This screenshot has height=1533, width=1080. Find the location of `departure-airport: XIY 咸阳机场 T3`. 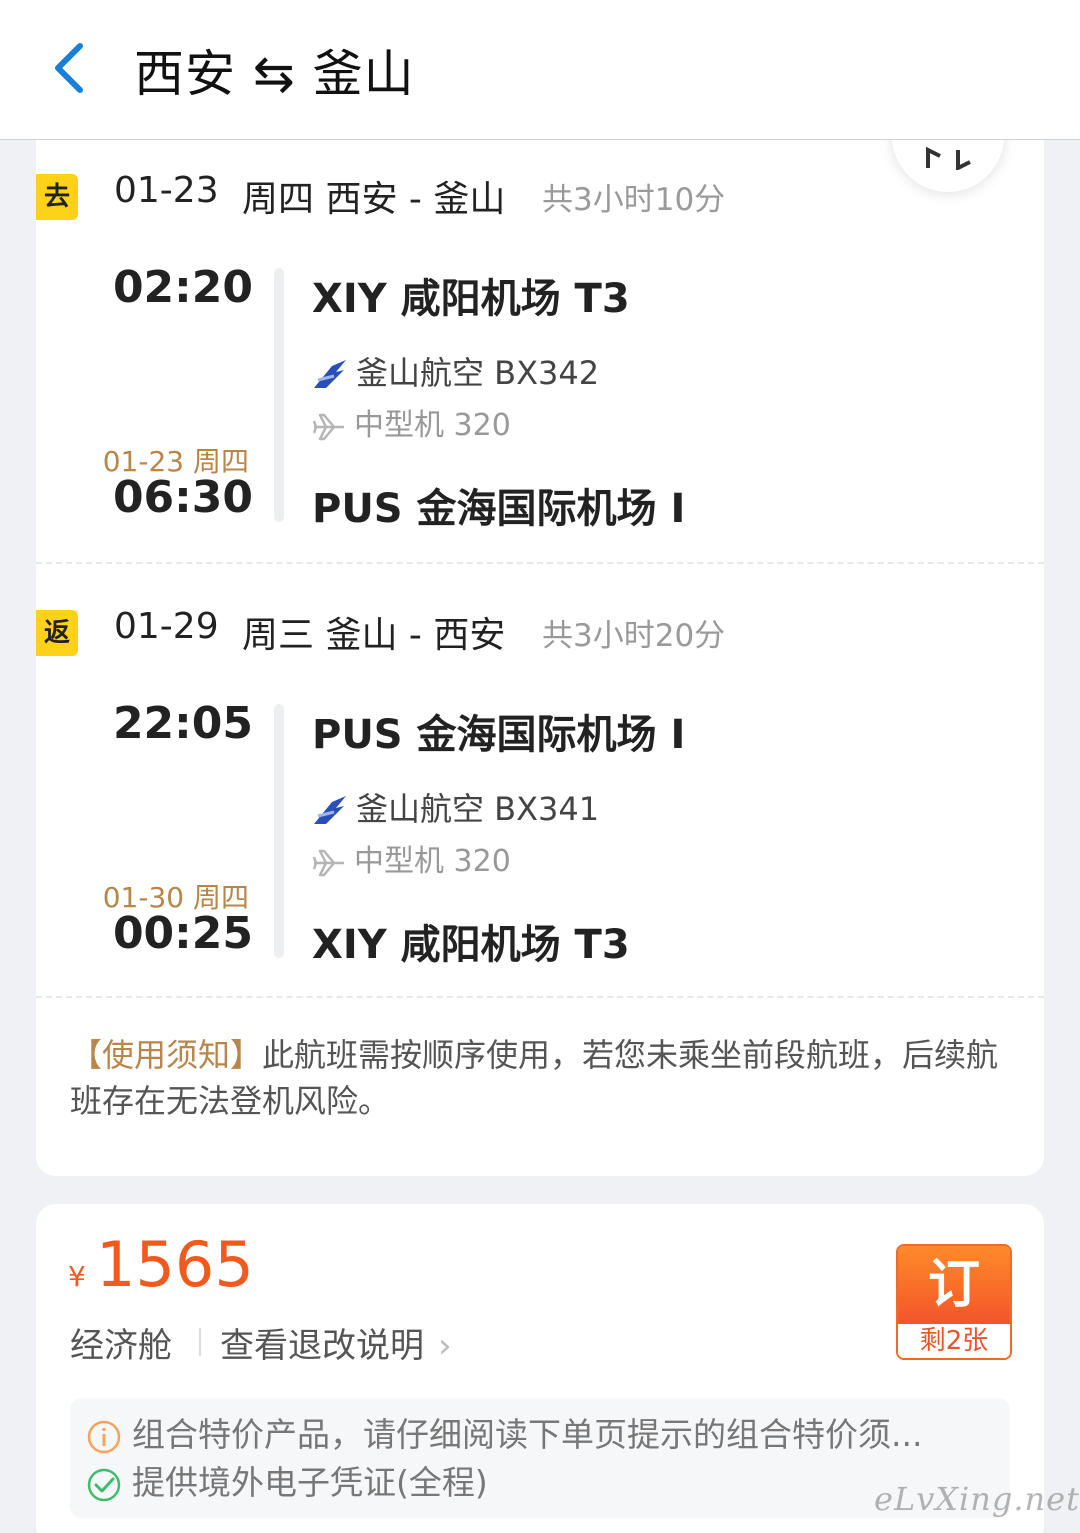

departure-airport: XIY 咸阳机场 T3 is located at coordinates (471, 299).